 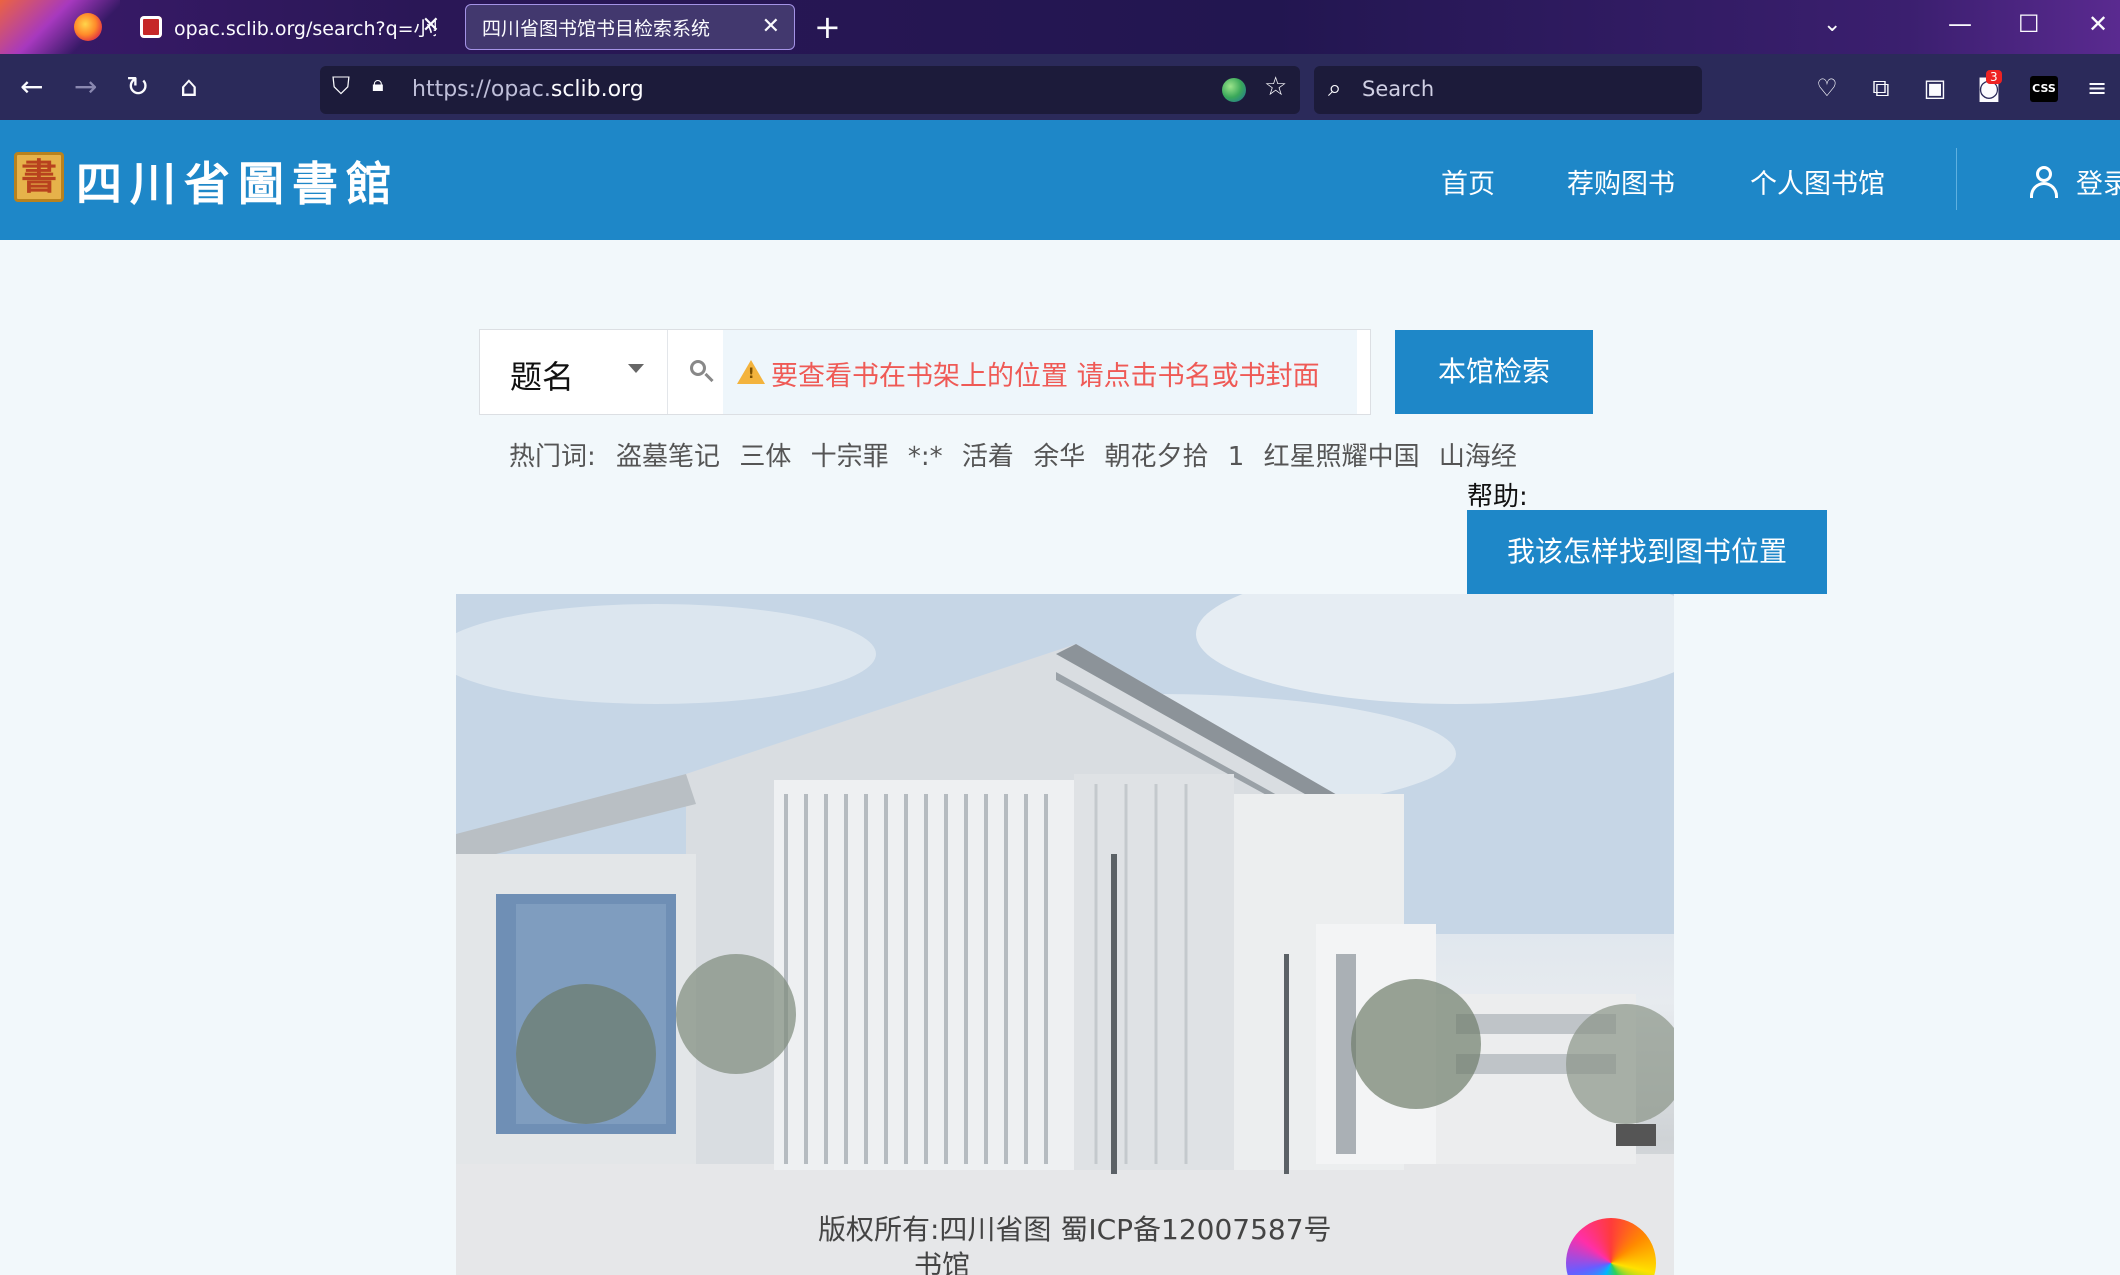 I want to click on hot-keyword: 山海经, so click(x=1478, y=457).